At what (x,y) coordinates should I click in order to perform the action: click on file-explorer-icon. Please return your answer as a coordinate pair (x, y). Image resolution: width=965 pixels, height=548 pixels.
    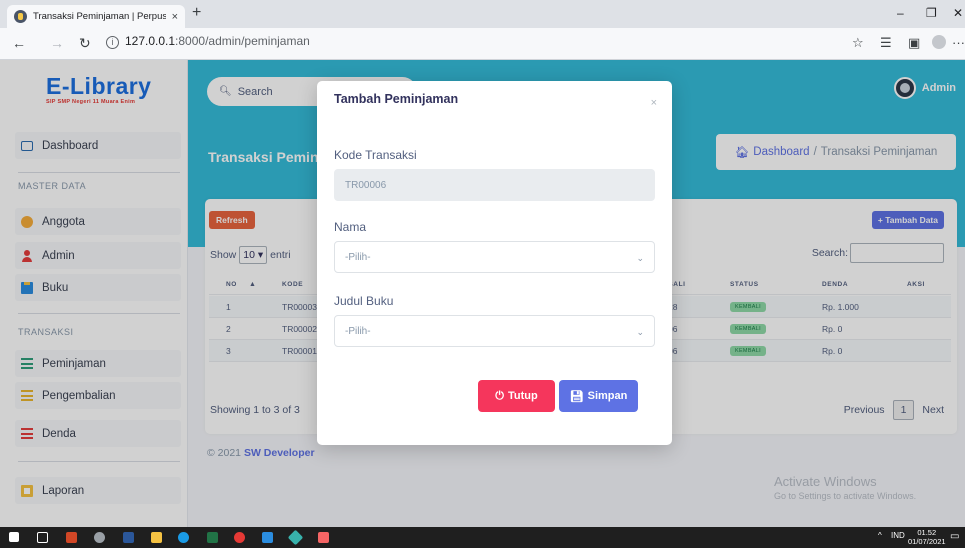
    Looking at the image, I should click on (156, 537).